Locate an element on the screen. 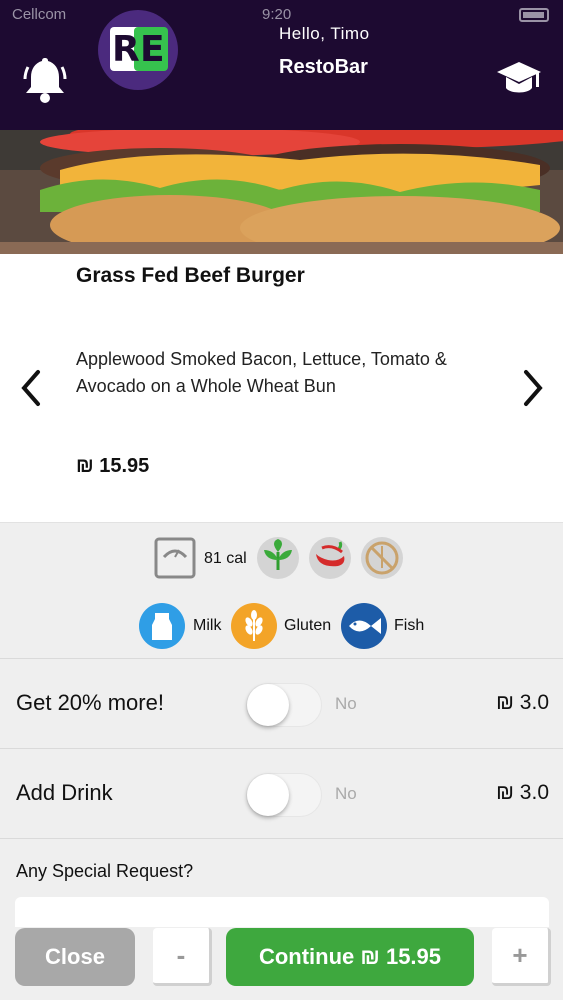 This screenshot has width=563, height=1000. chevron-left-icon is located at coordinates (30, 388).